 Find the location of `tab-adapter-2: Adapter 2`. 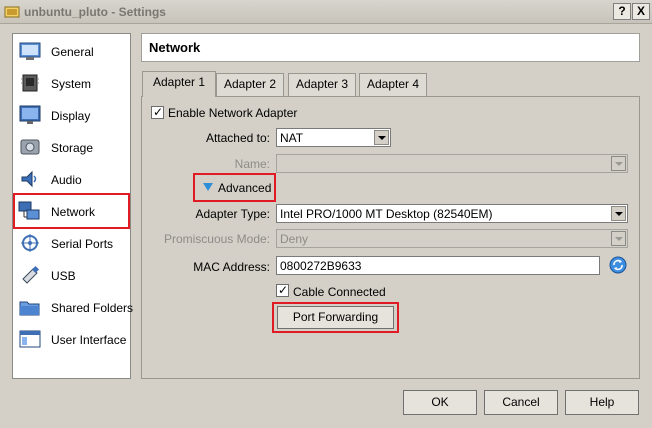

tab-adapter-2: Adapter 2 is located at coordinates (250, 84).